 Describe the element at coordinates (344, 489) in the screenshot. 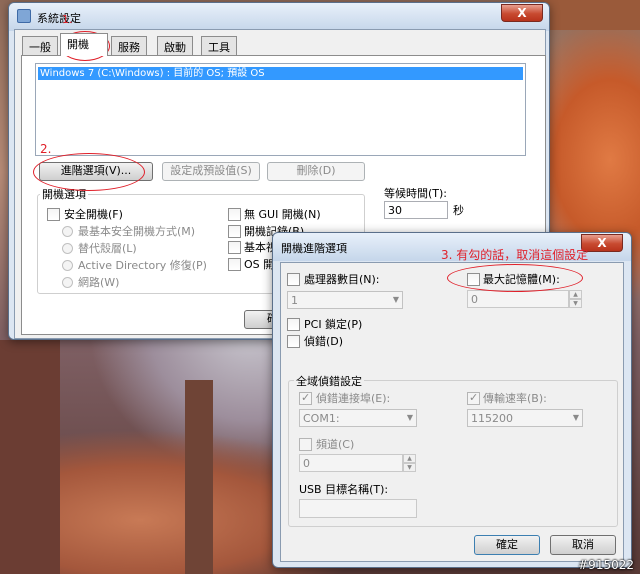

I see `usb-target-label: USB 目標名稱(T):` at that location.